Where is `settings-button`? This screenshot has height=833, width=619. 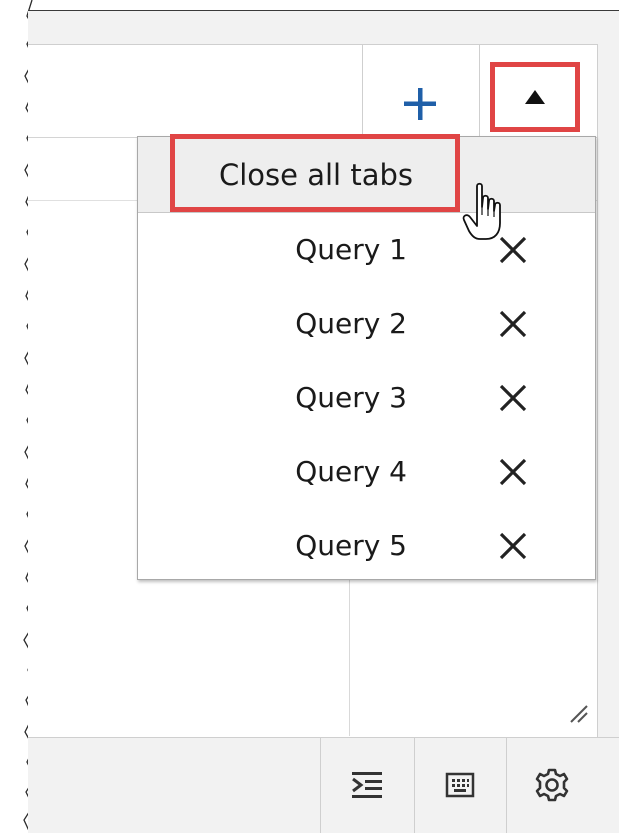
settings-button is located at coordinates (552, 785).